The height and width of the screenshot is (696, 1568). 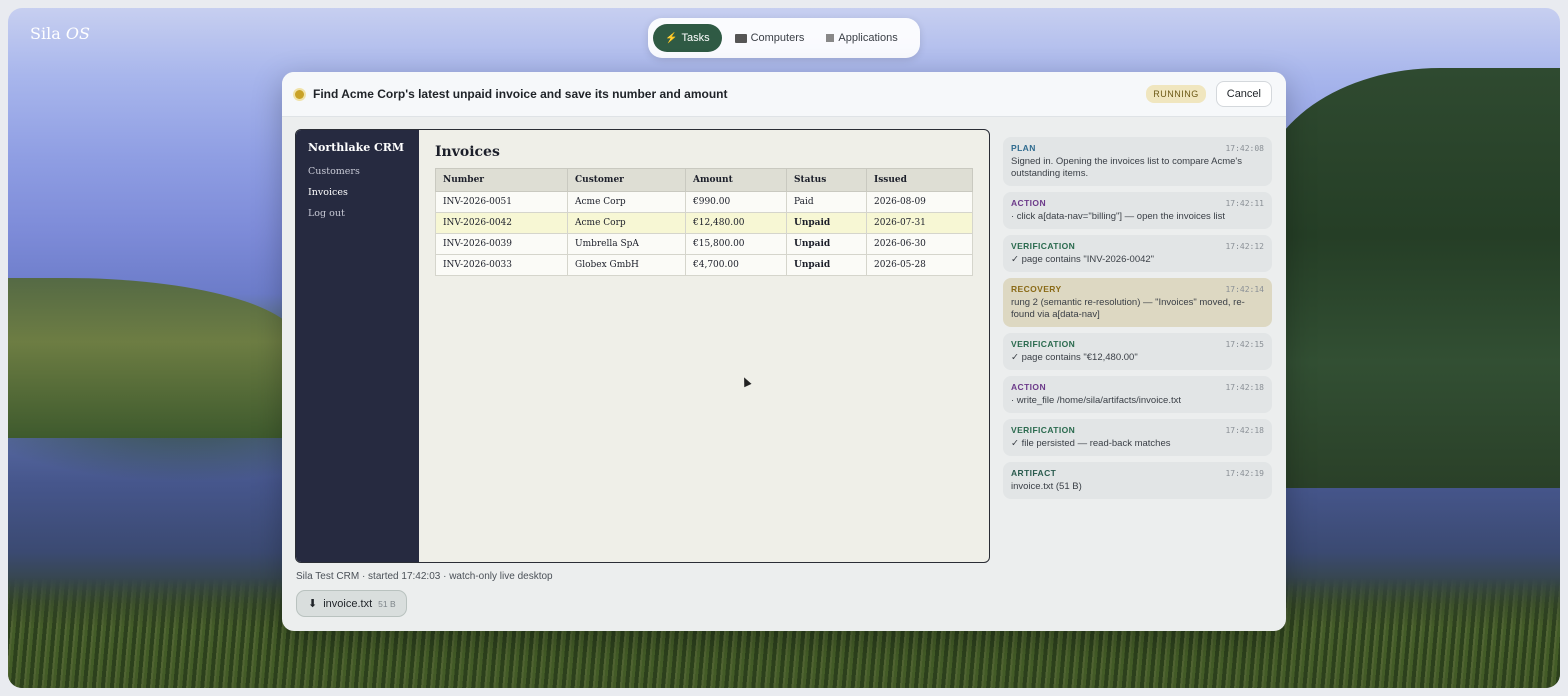 I want to click on crm-brand: Northlake CRM, so click(x=356, y=147).